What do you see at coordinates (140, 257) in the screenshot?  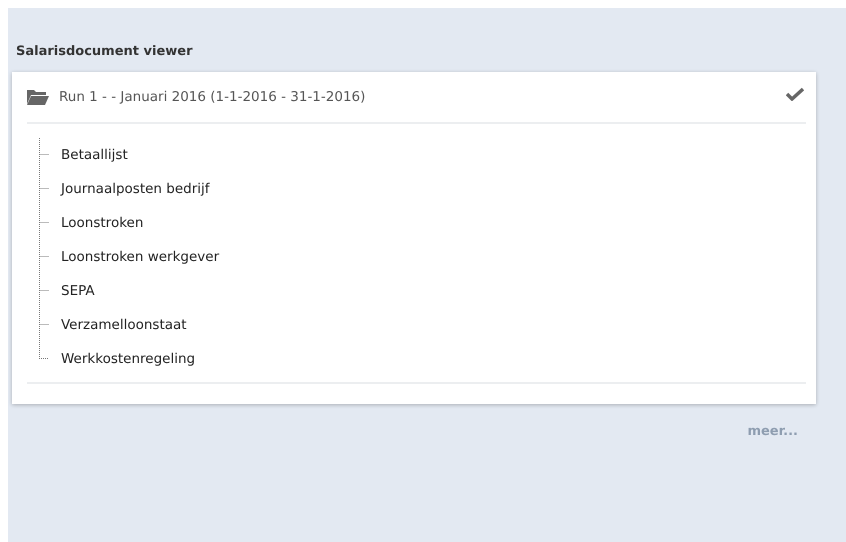 I see `tree-item: Loonstroken werkgever` at bounding box center [140, 257].